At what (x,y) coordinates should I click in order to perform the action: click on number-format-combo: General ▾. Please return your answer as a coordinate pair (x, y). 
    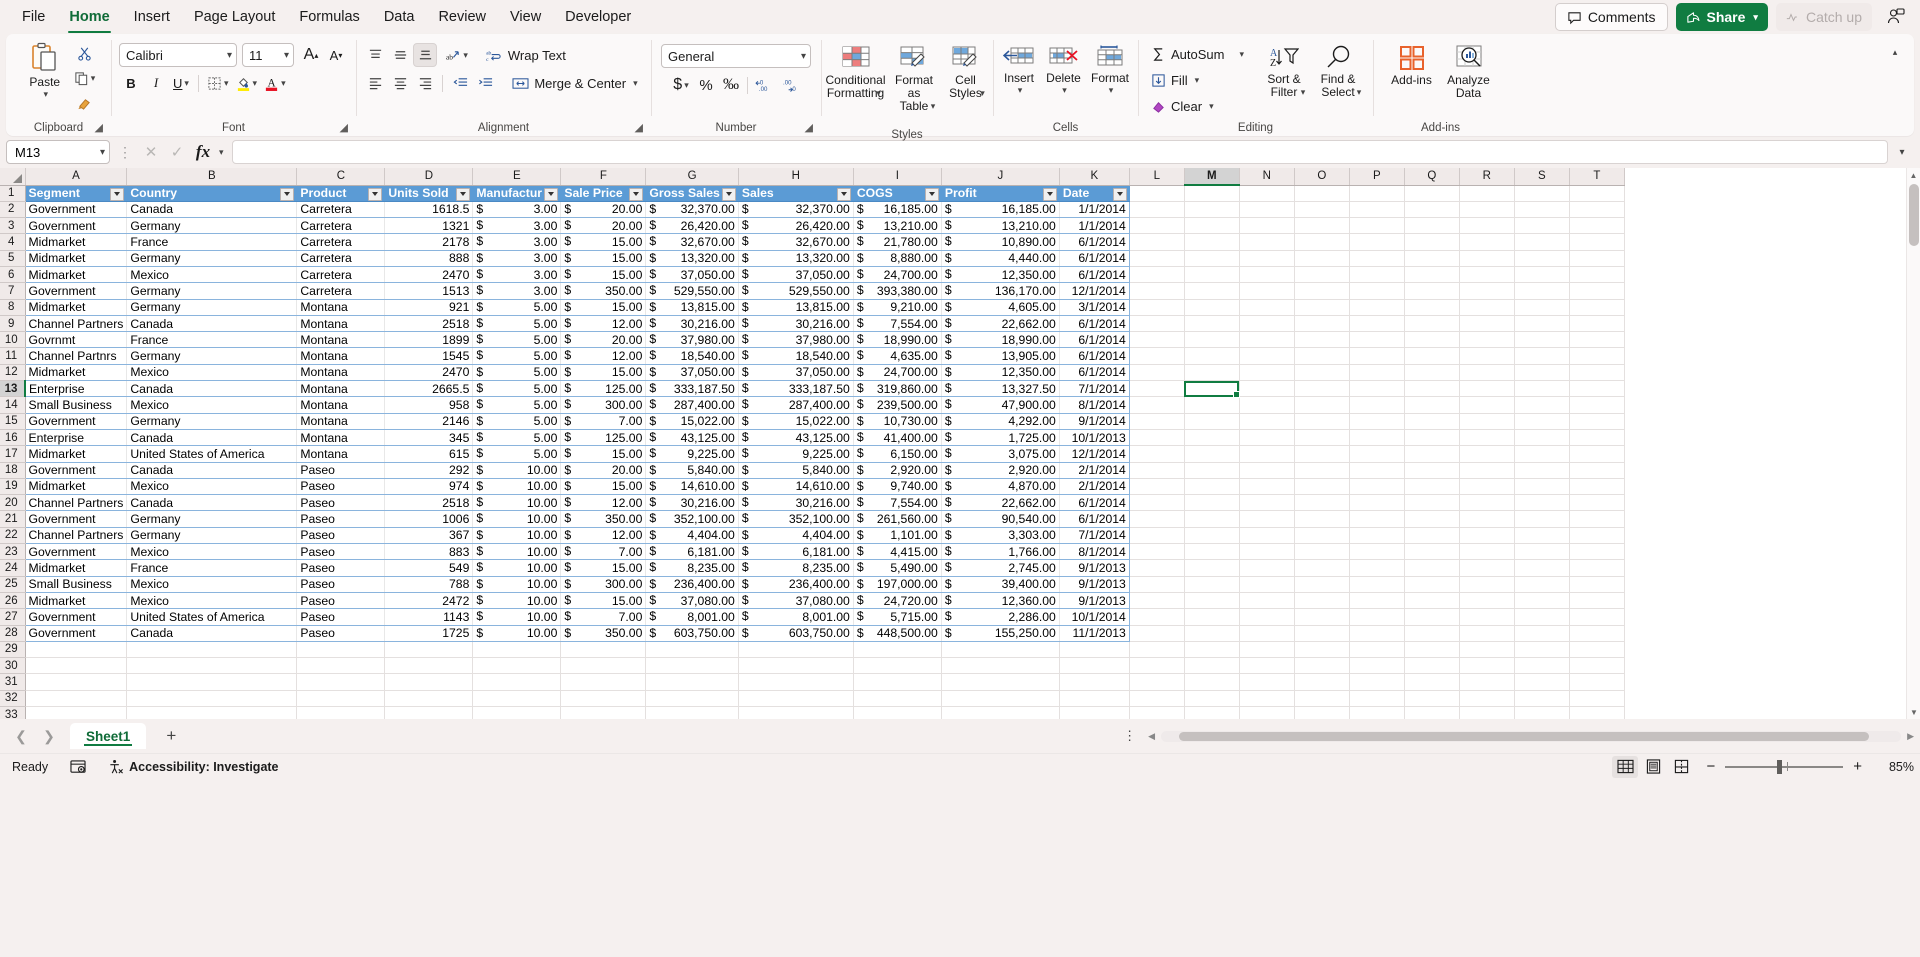
    Looking at the image, I should click on (736, 56).